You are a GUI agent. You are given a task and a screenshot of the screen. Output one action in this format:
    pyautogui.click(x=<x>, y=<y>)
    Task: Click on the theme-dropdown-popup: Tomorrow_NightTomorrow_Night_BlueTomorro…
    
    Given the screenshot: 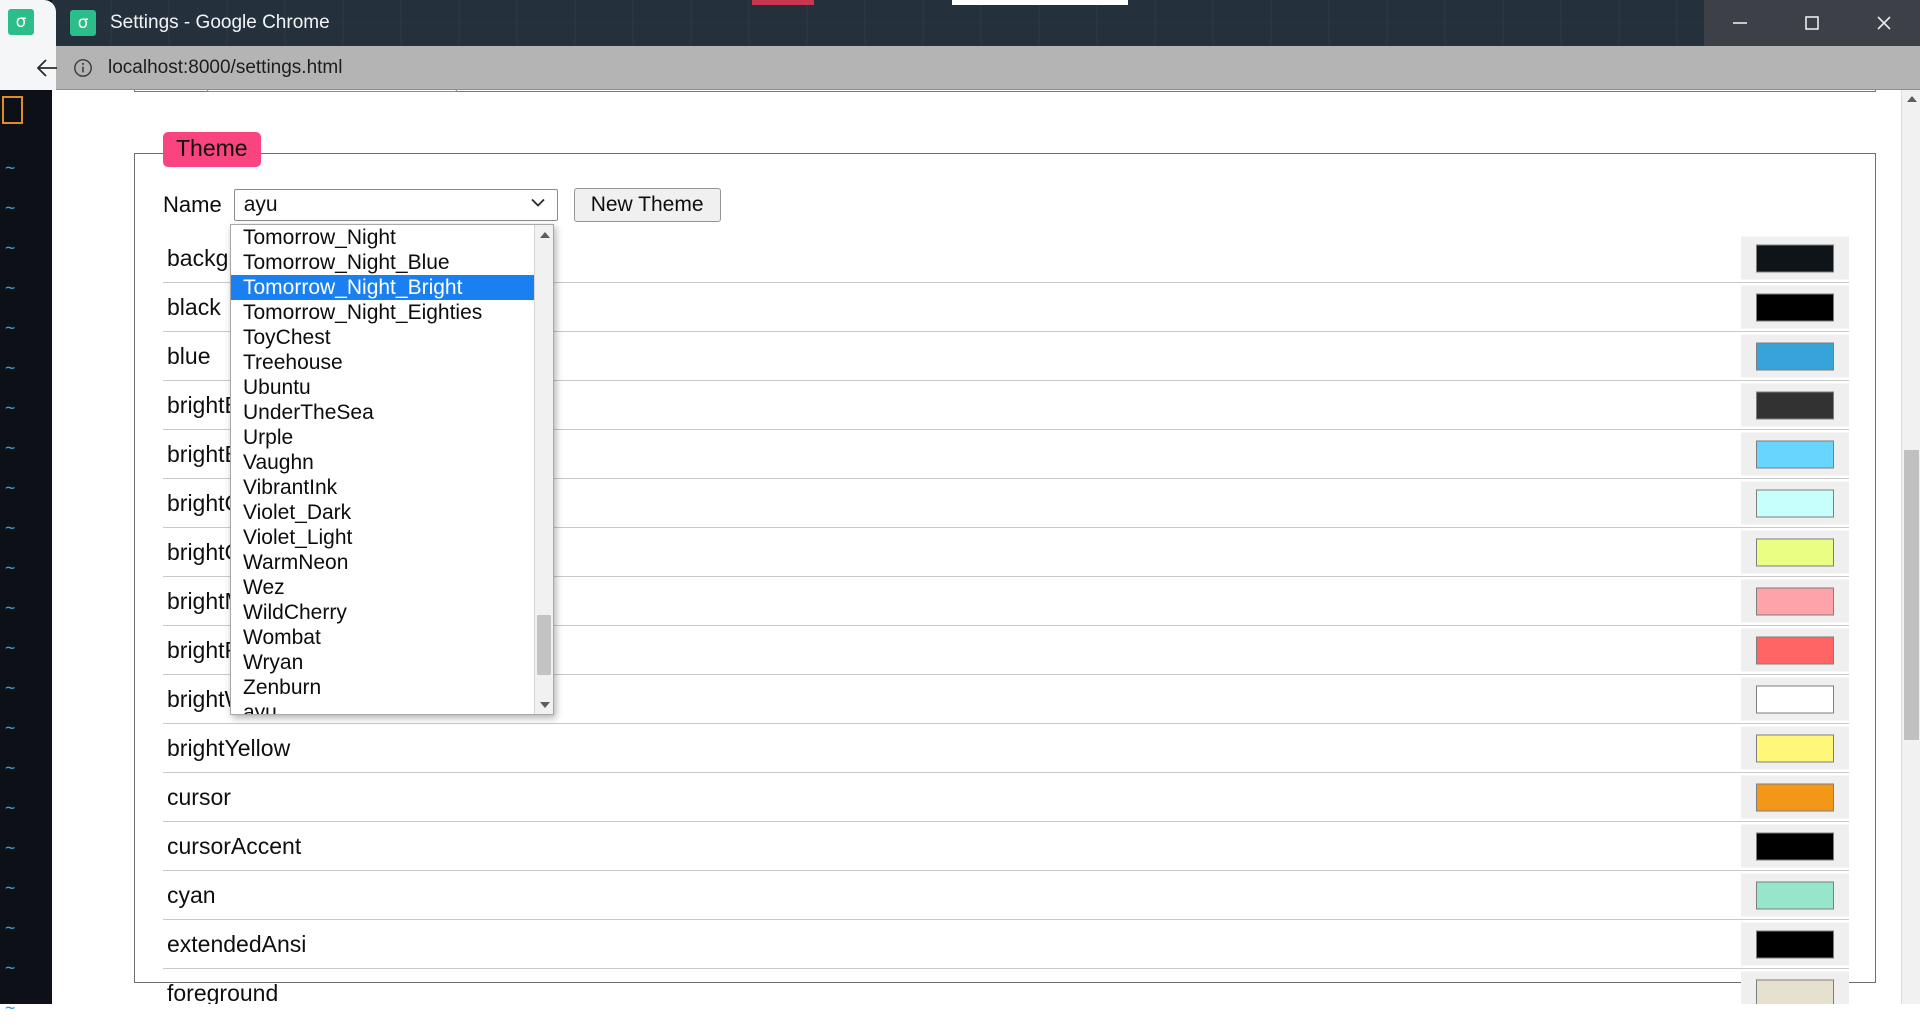 What is the action you would take?
    pyautogui.click(x=392, y=469)
    